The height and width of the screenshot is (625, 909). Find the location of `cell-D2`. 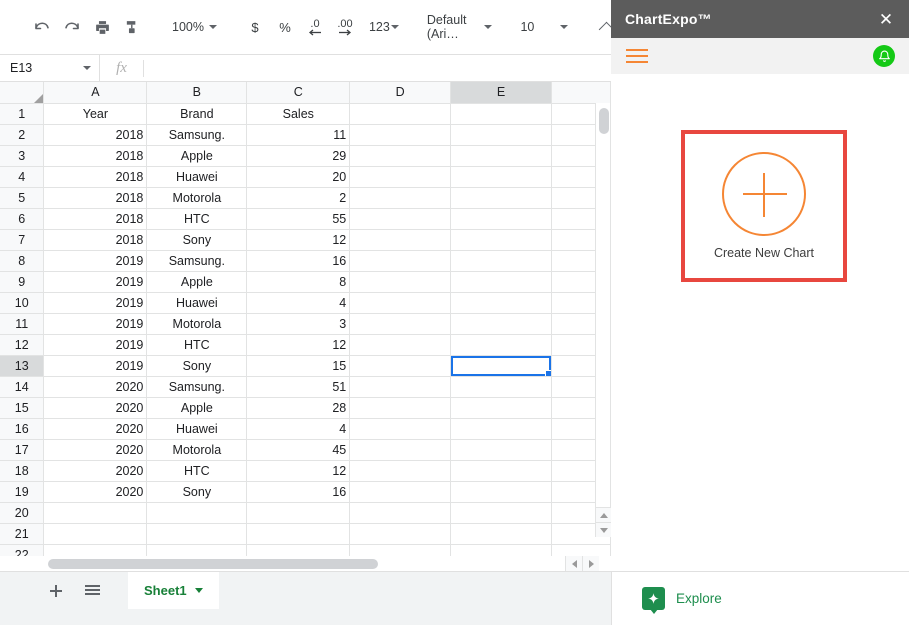

cell-D2 is located at coordinates (400, 135).